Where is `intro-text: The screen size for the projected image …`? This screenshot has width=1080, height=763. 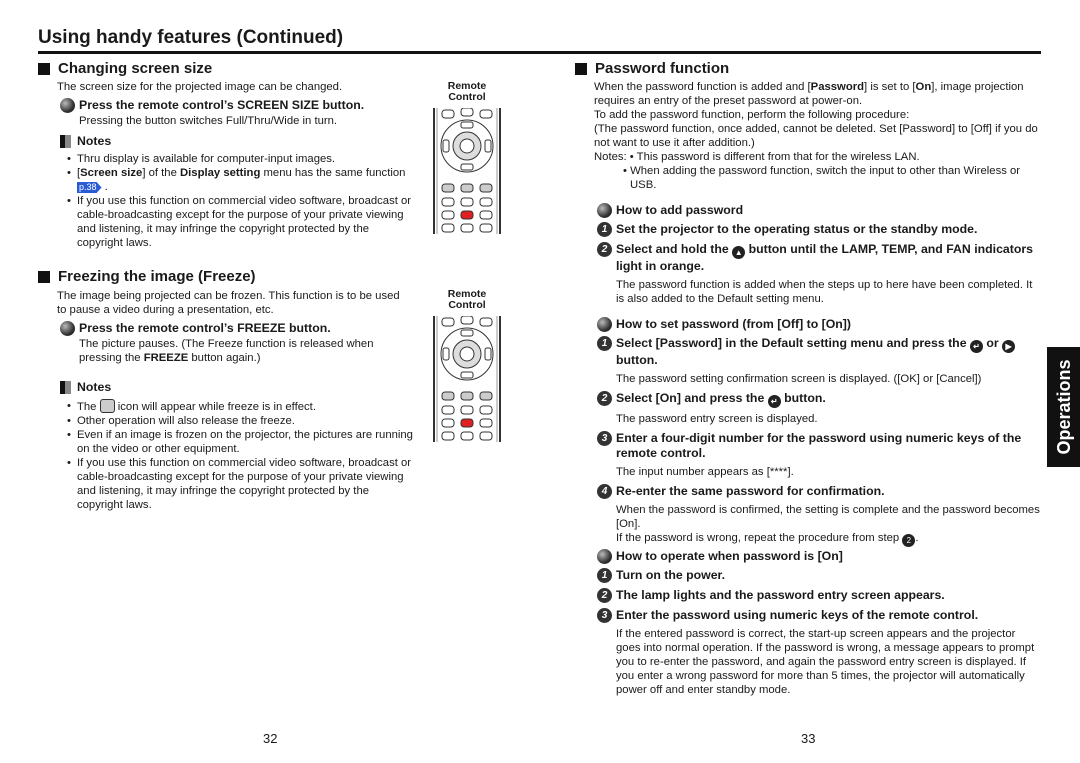
intro-text: The screen size for the projected image … is located at coordinates (200, 87).